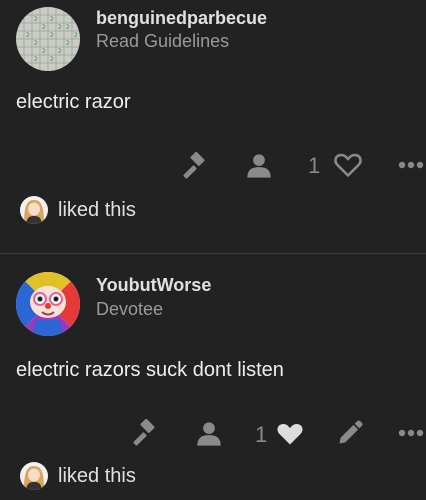 Image resolution: width=426 pixels, height=500 pixels. I want to click on heart-filled-icon, so click(290, 434).